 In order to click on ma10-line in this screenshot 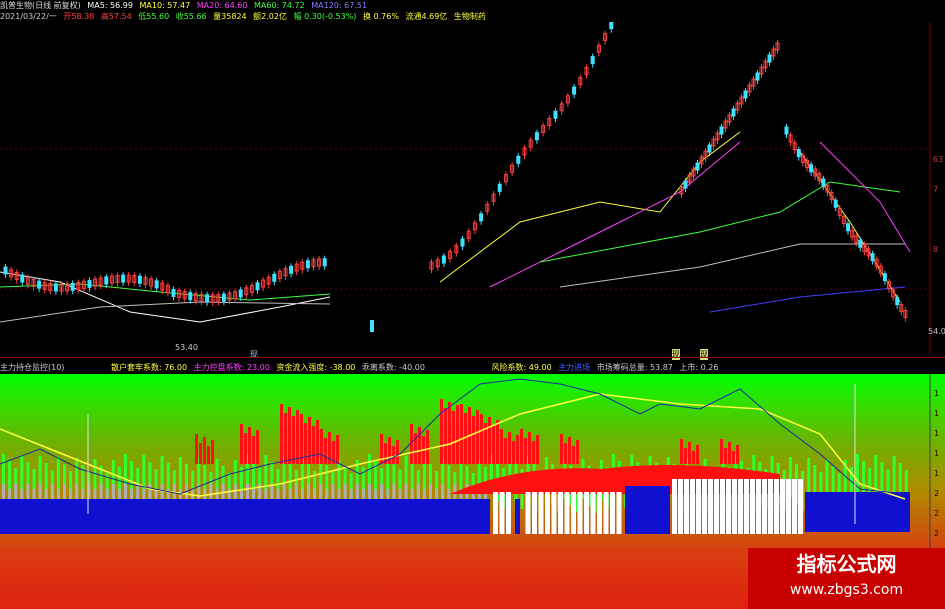, I will do `click(590, 207)`.